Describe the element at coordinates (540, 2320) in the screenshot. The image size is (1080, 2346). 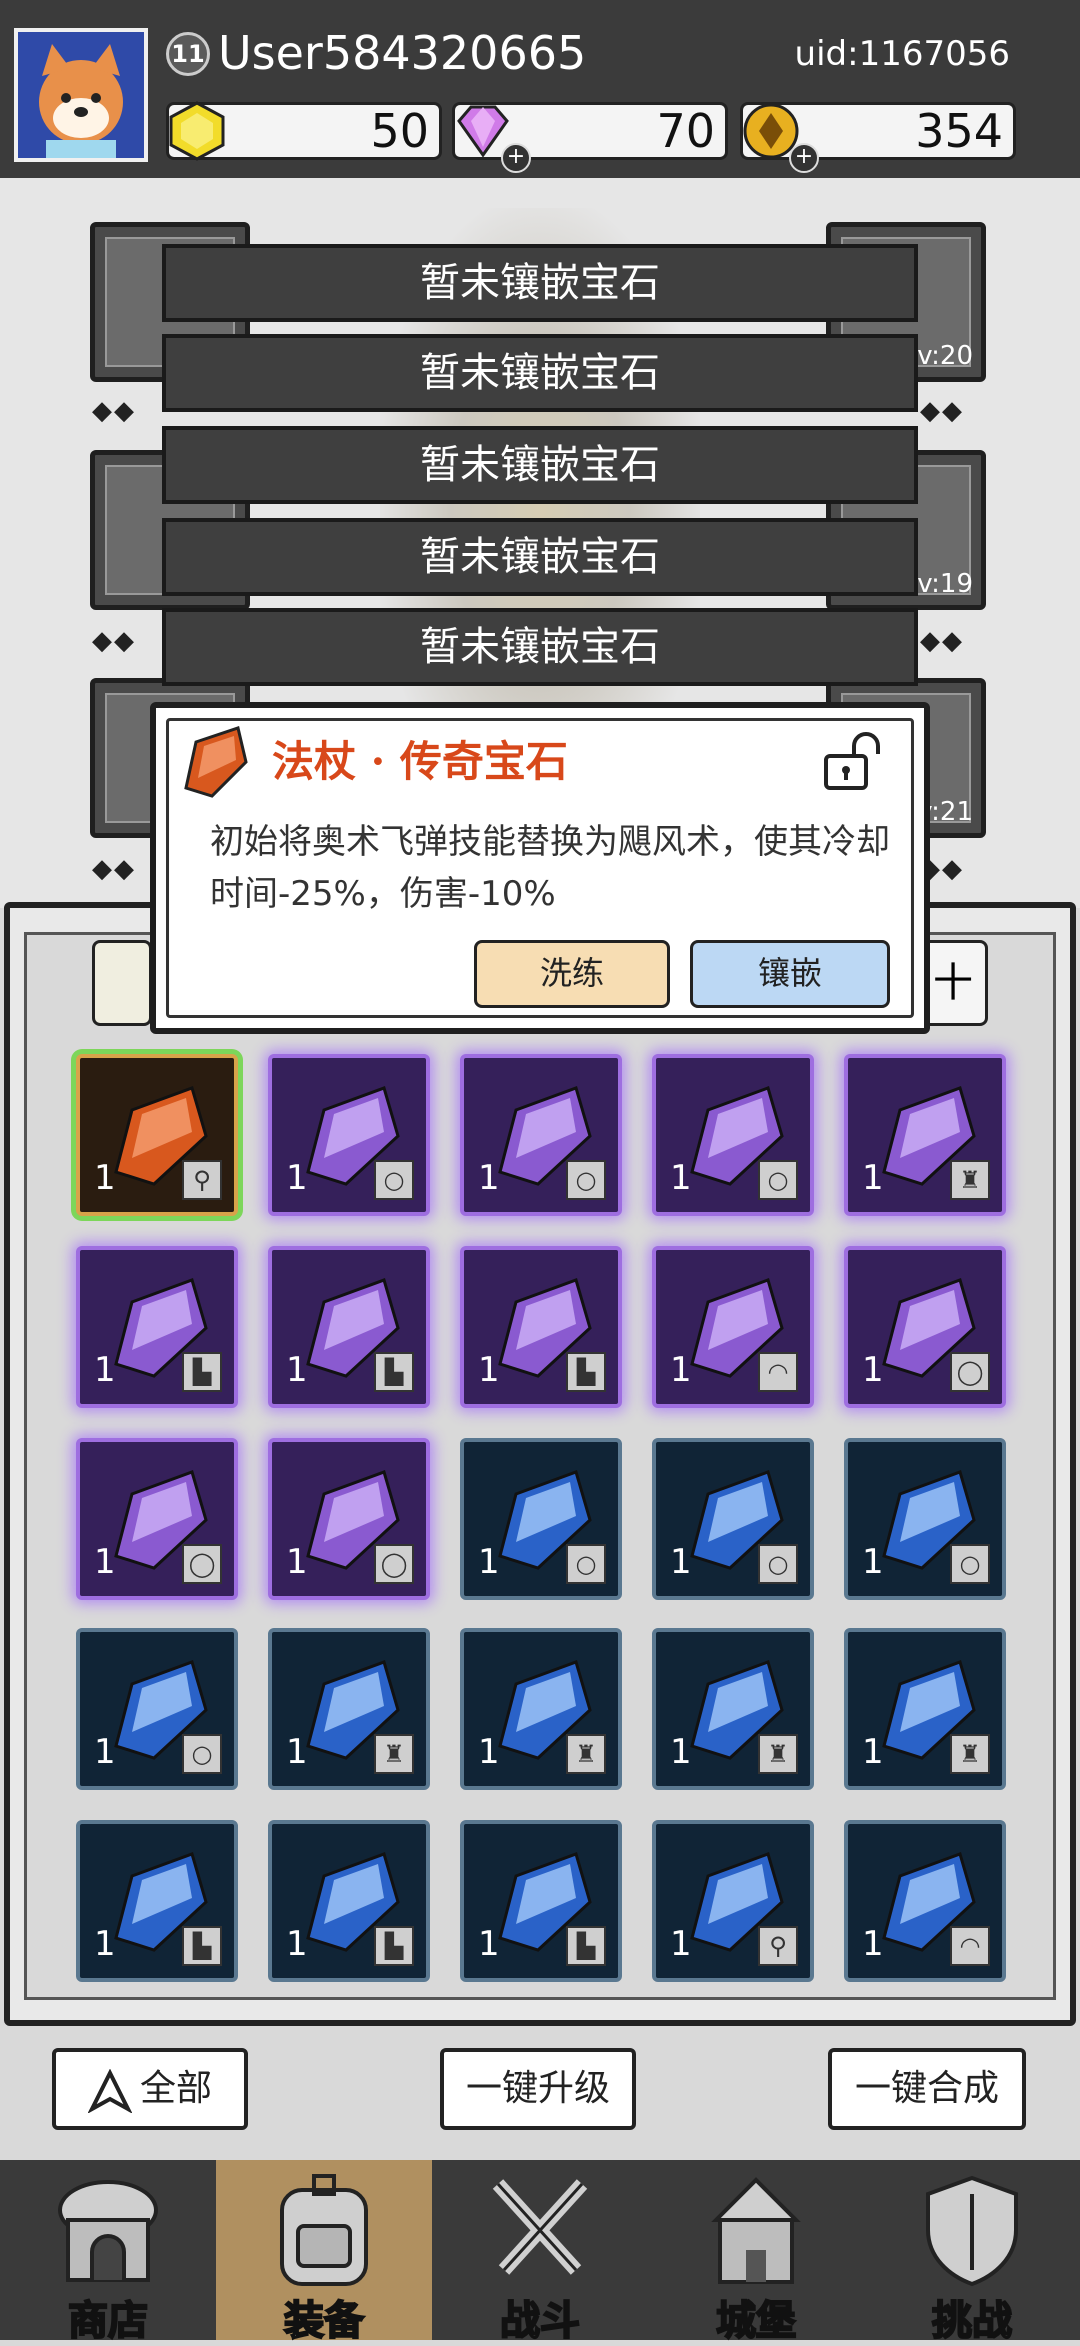
I see `nav-battle-label: 战斗` at that location.